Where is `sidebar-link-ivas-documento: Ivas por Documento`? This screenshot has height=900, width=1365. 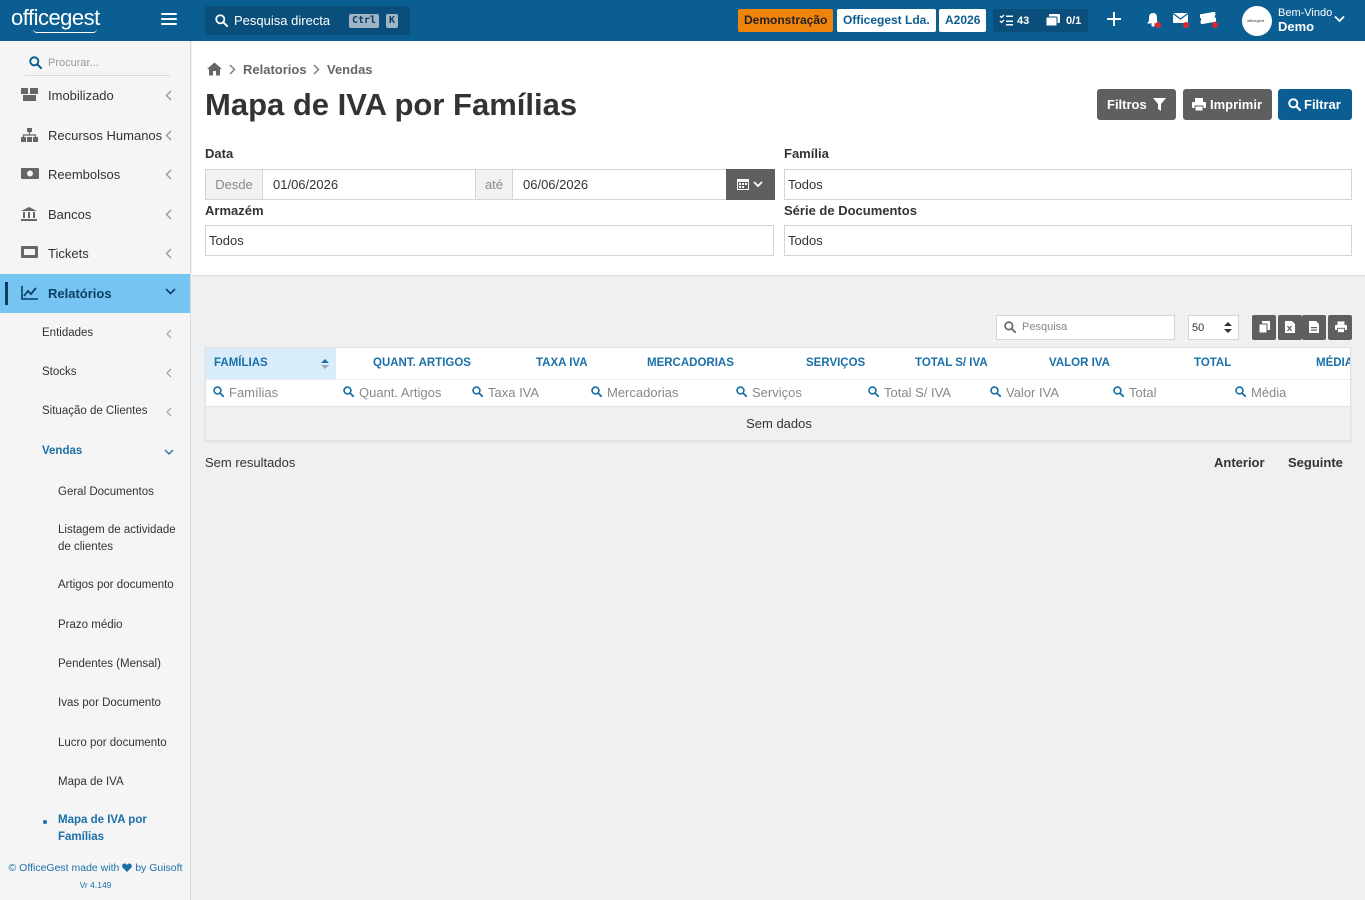 sidebar-link-ivas-documento: Ivas por Documento is located at coordinates (120, 703).